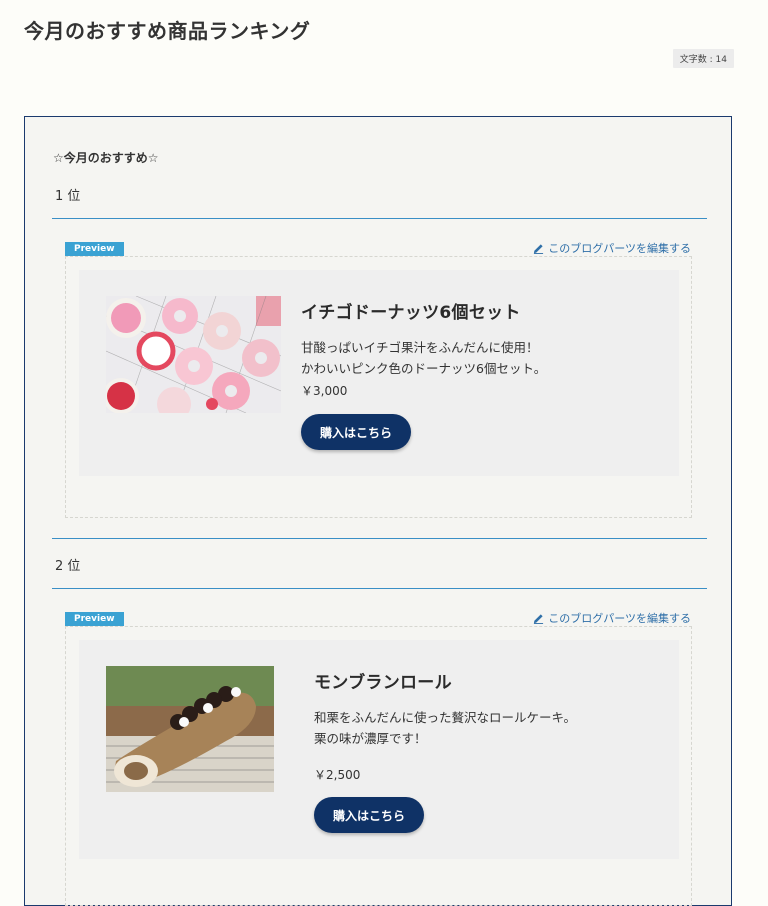 The height and width of the screenshot is (906, 768). I want to click on product-title-1: イチゴドーナッツ6個セット, so click(411, 313).